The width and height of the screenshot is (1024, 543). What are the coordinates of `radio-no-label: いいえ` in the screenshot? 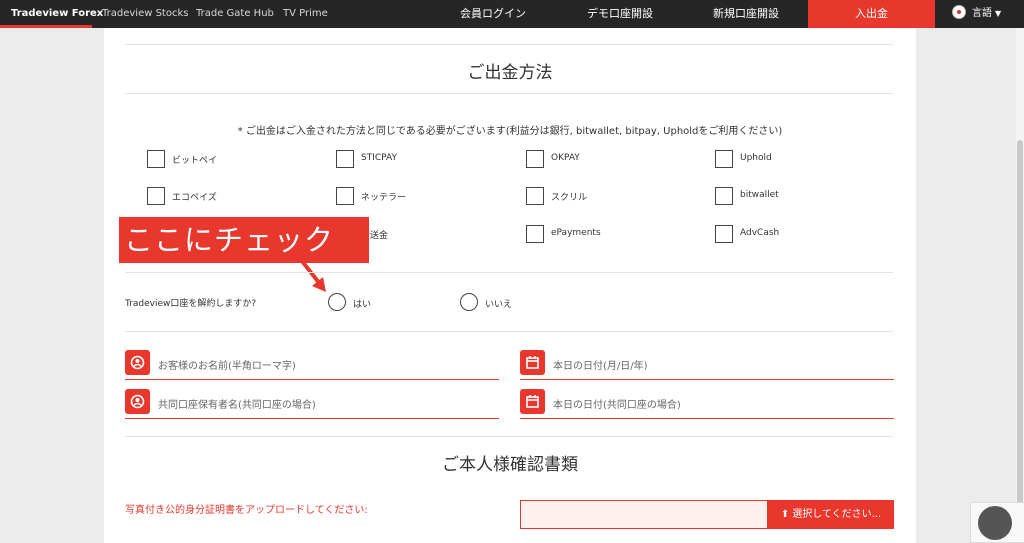 It's located at (499, 305).